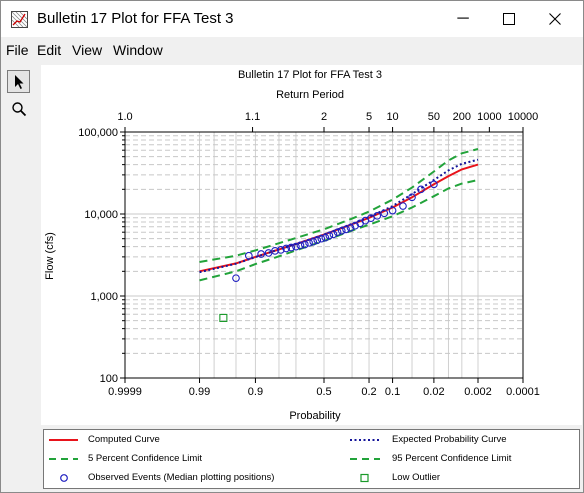 The image size is (584, 493). I want to click on x-tick-label: 0.1, so click(392, 392).